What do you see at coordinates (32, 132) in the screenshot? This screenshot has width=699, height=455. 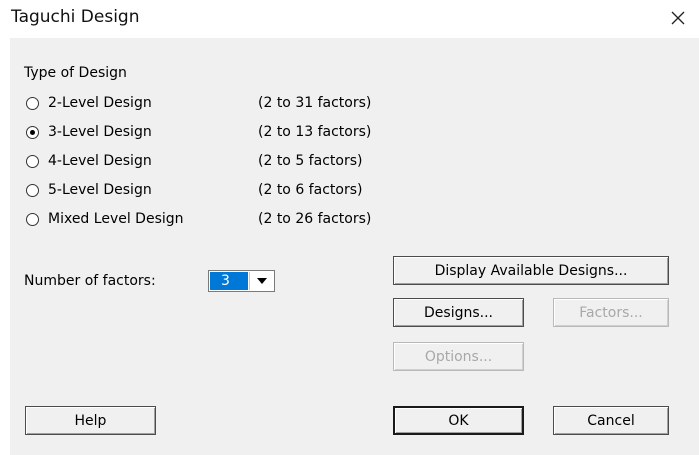 I see `radio-button-selected` at bounding box center [32, 132].